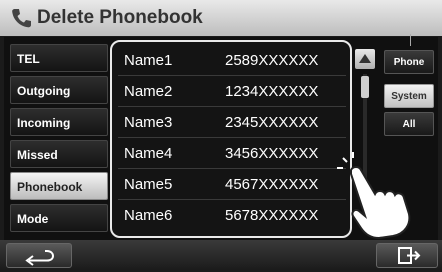 This screenshot has width=442, height=272. Describe the element at coordinates (59, 122) in the screenshot. I see `menu-item-incoming: Incoming` at that location.